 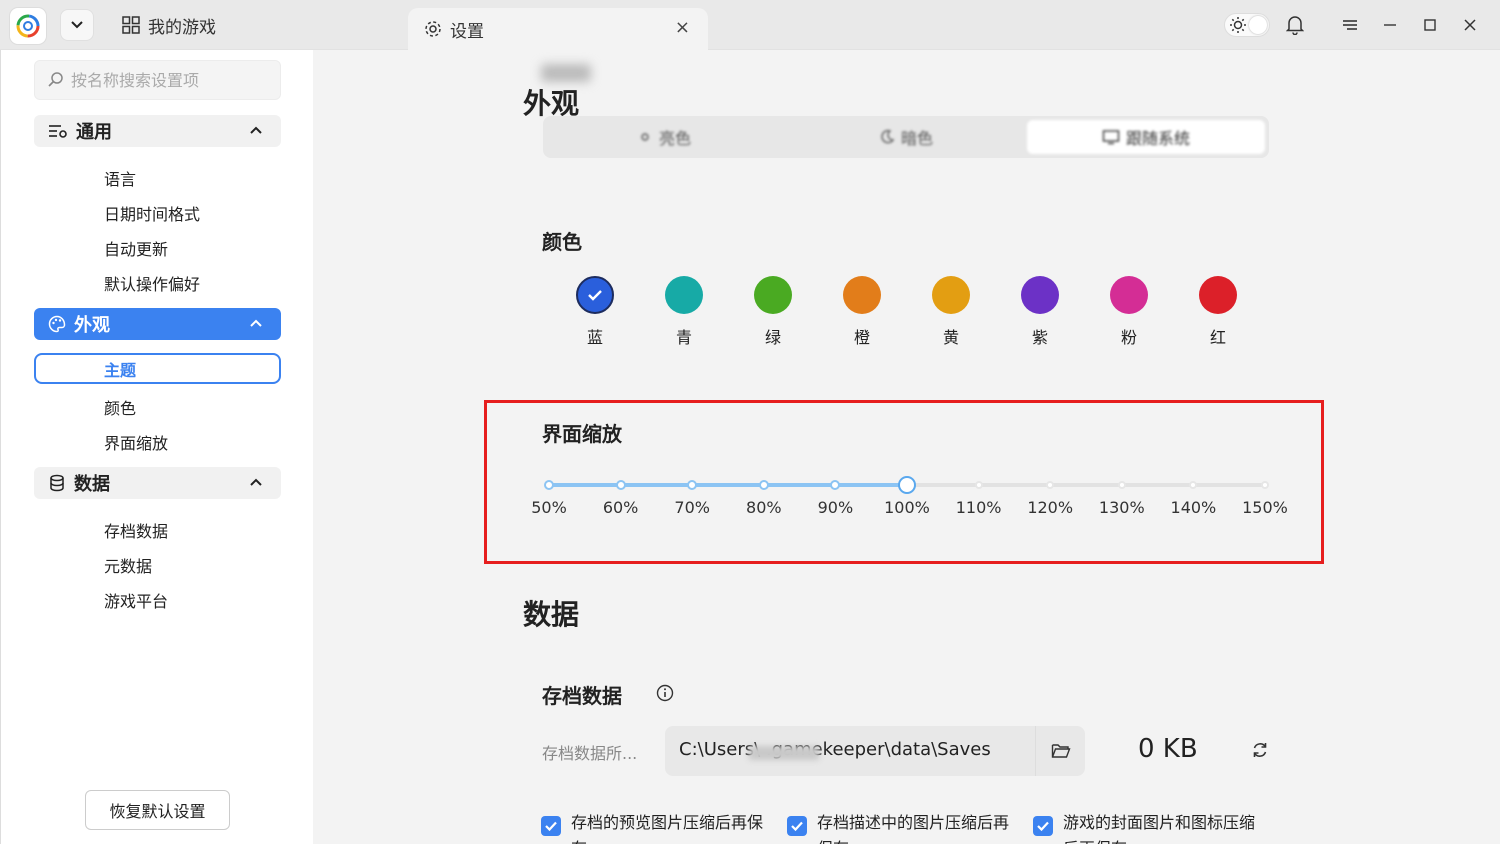 I want to click on tab-my-games: 我的游戏, so click(x=169, y=25).